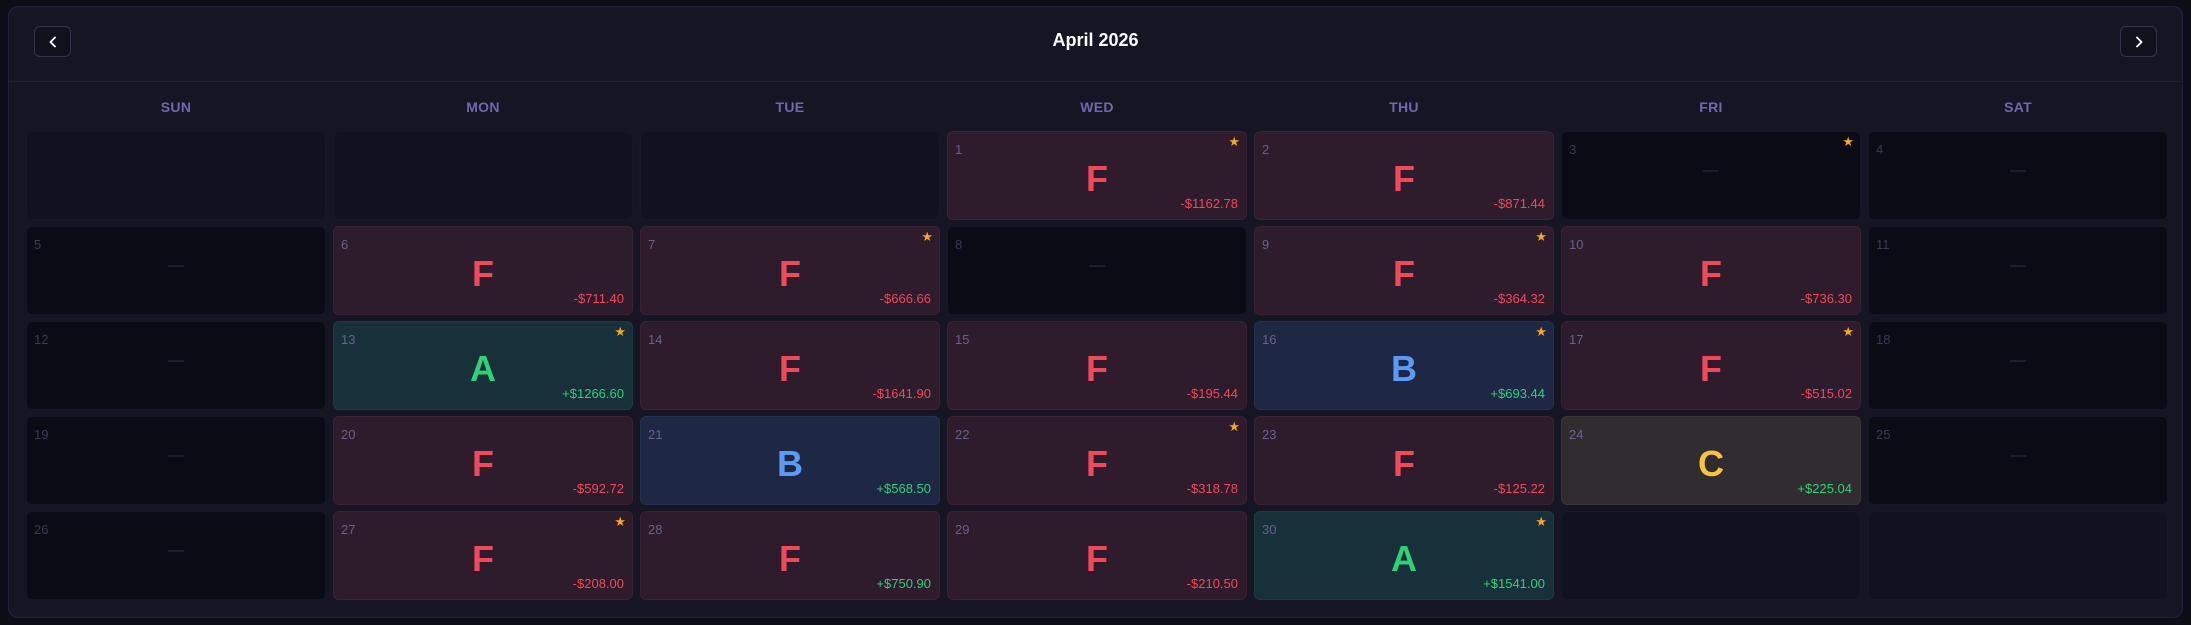  I want to click on day-cell-15: 15 F -$195.44, so click(1097, 365).